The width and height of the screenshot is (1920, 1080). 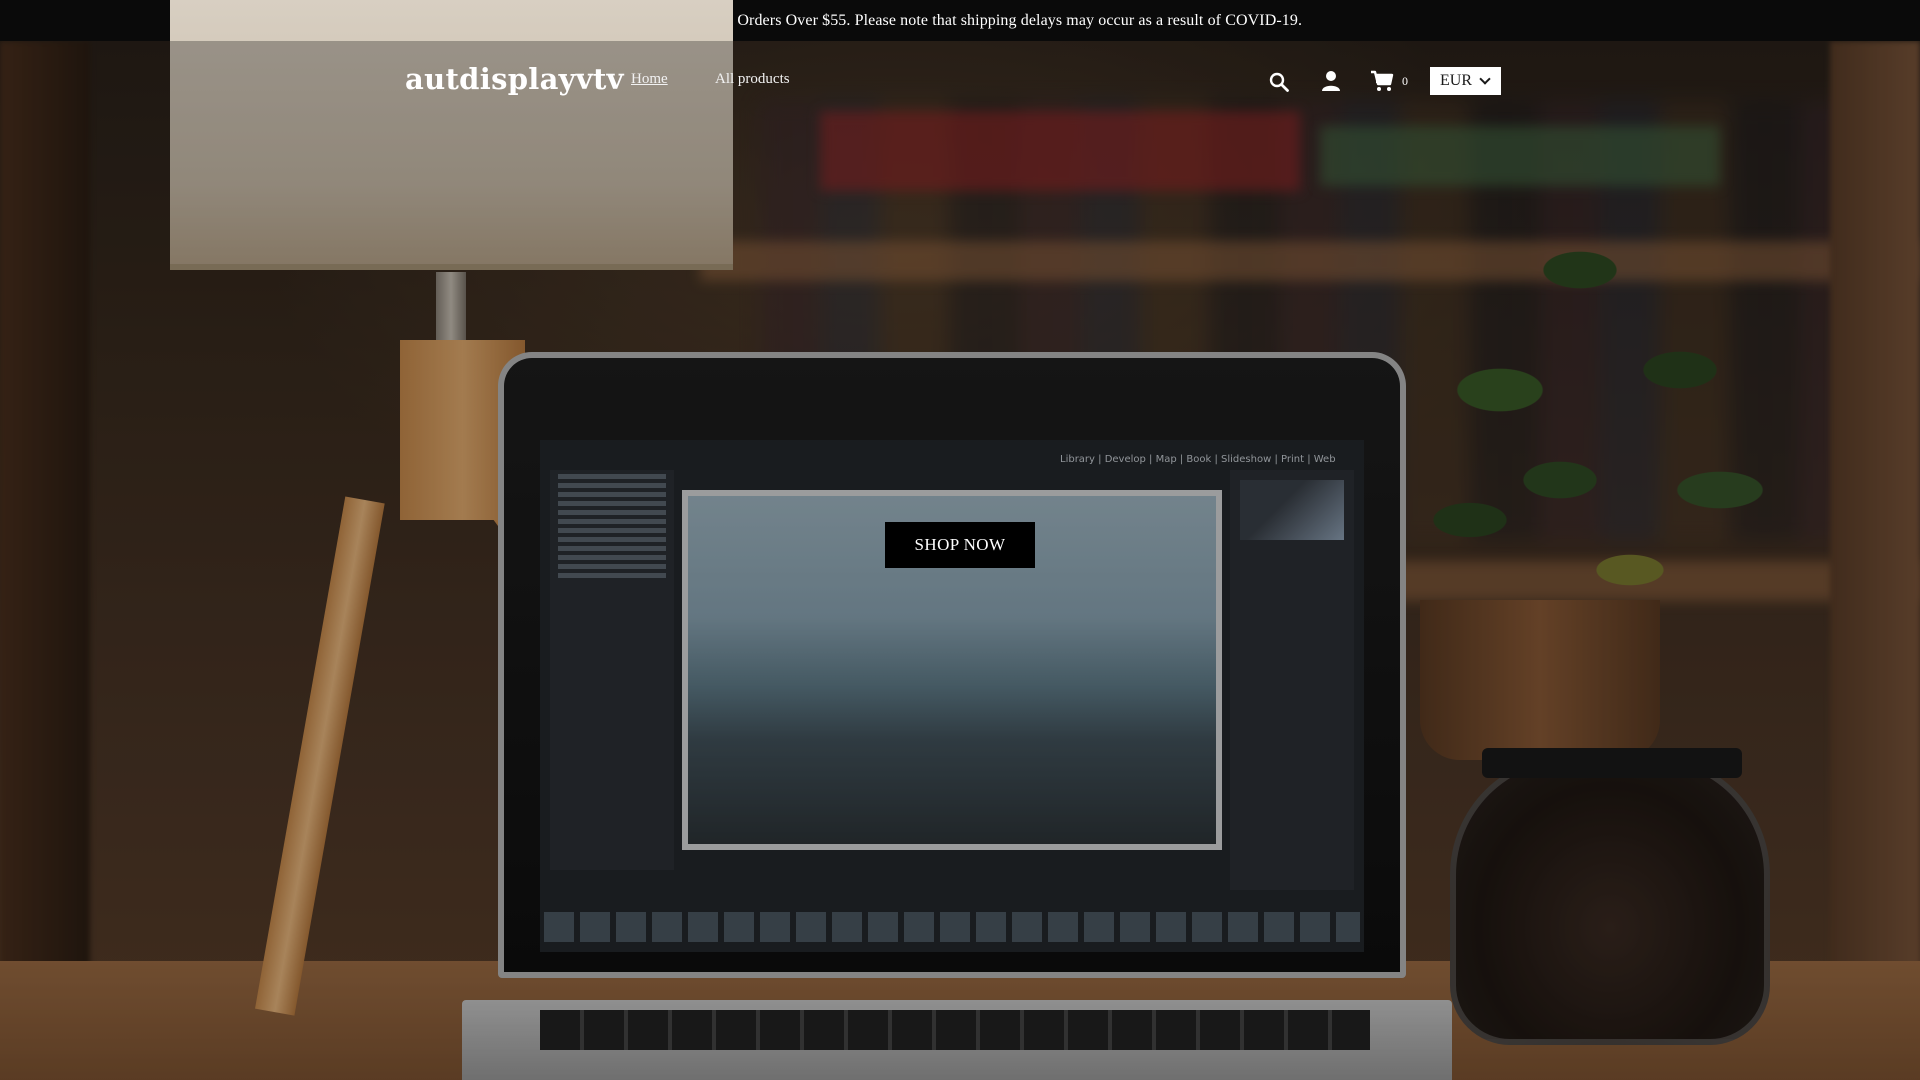 What do you see at coordinates (1382, 81) in the screenshot?
I see `cart-icon` at bounding box center [1382, 81].